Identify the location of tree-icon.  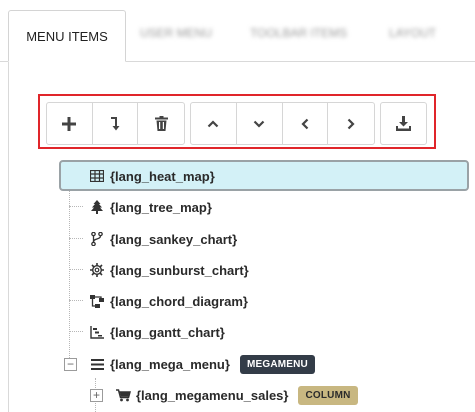
(97, 207).